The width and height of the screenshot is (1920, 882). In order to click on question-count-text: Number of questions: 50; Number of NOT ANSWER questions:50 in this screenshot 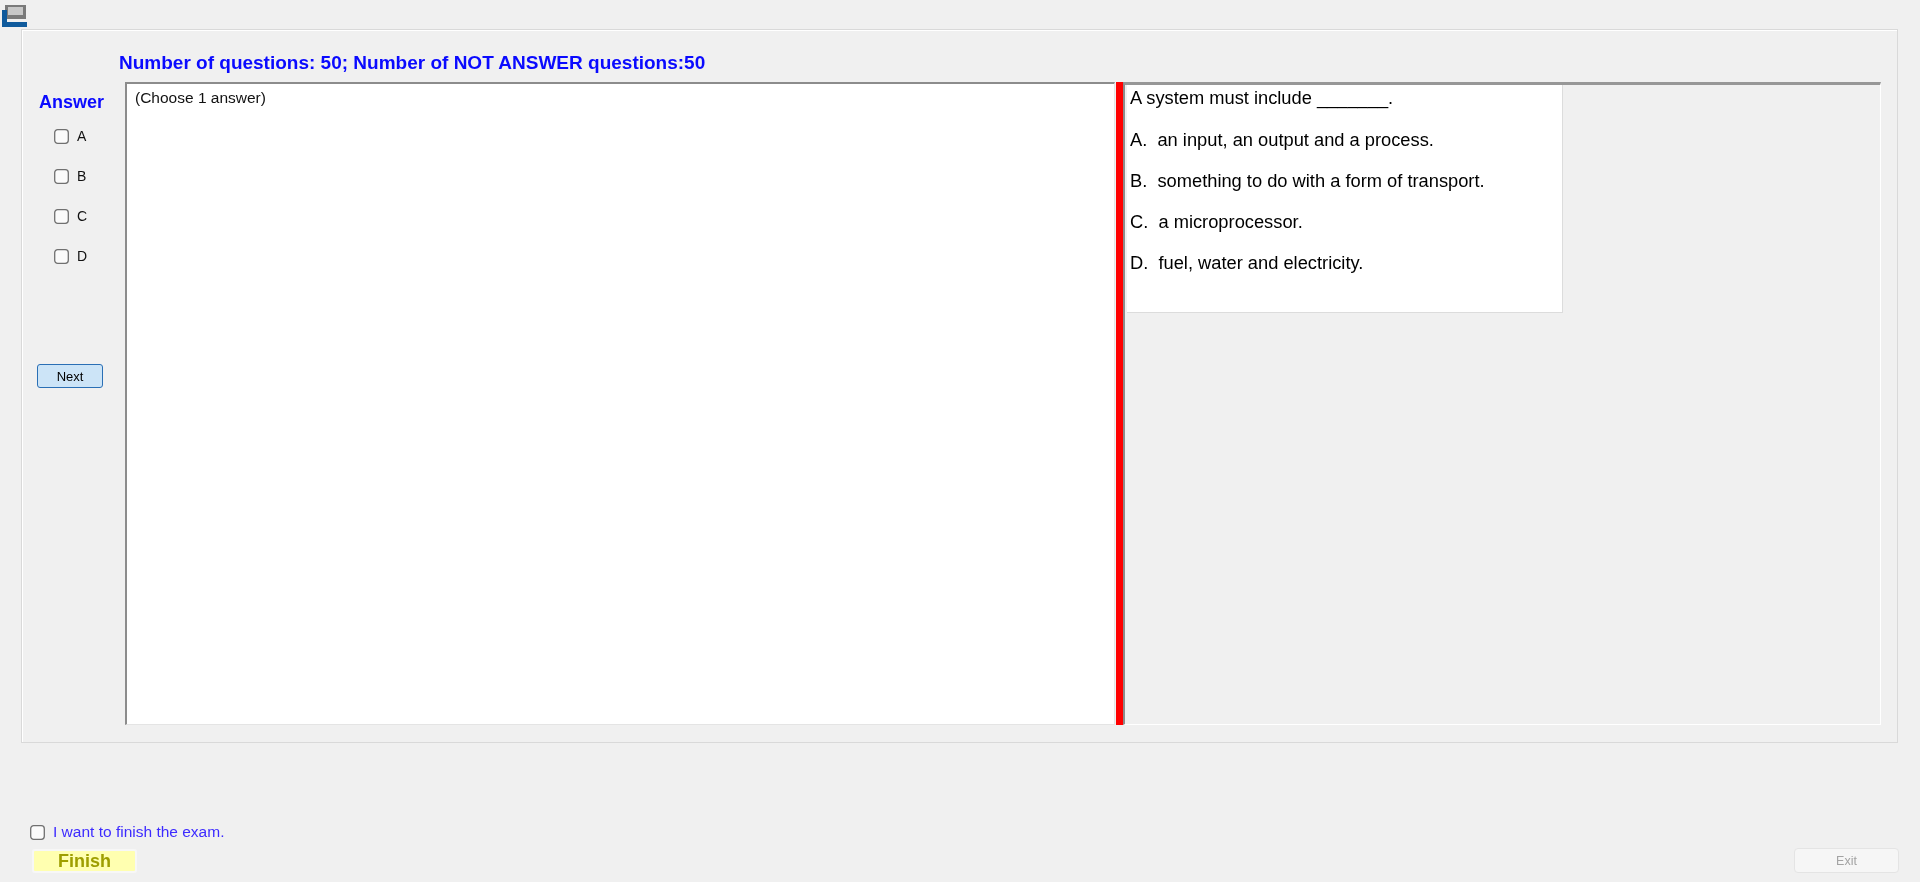, I will do `click(412, 63)`.